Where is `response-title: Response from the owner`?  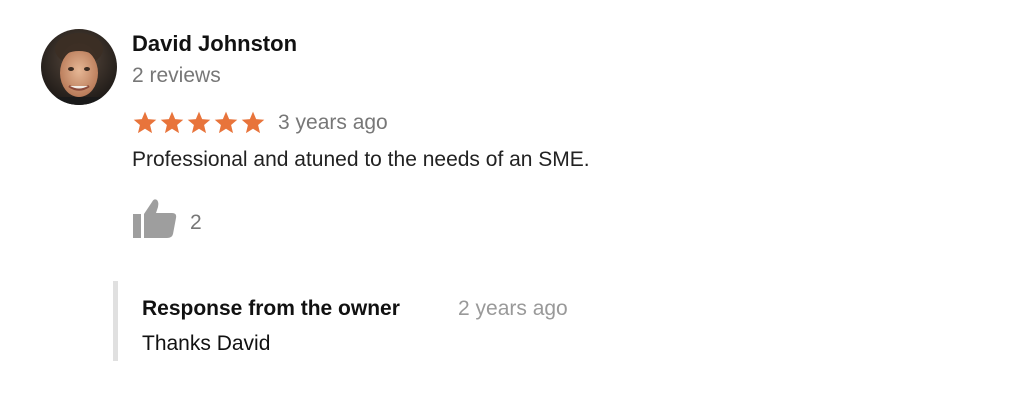 response-title: Response from the owner is located at coordinates (271, 308).